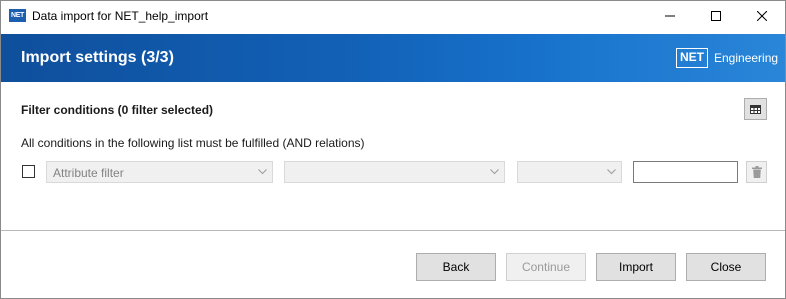 The height and width of the screenshot is (299, 786). I want to click on table-icon, so click(755, 109).